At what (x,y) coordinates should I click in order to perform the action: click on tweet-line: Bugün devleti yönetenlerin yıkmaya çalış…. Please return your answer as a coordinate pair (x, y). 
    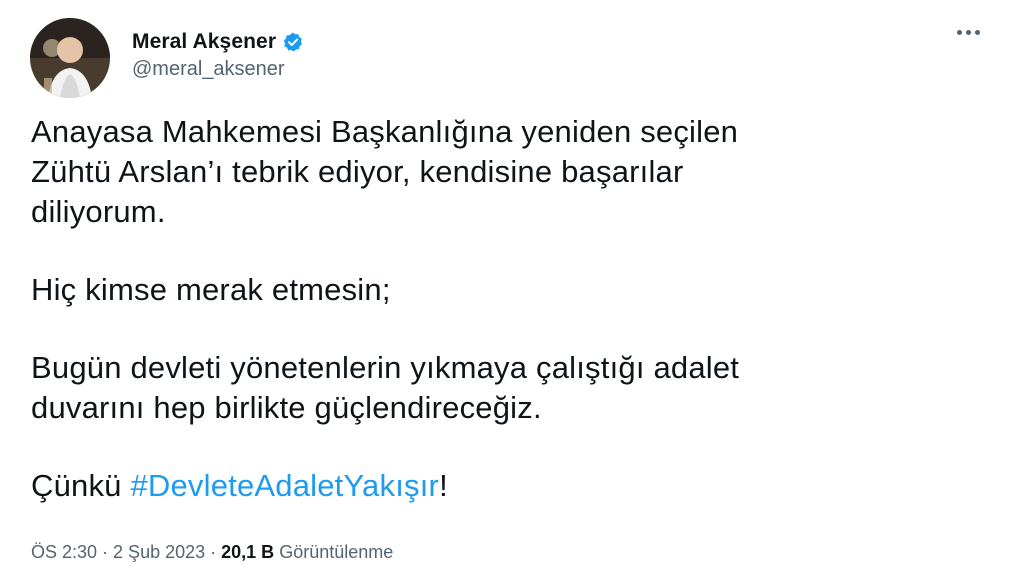
    Looking at the image, I should click on (385, 367).